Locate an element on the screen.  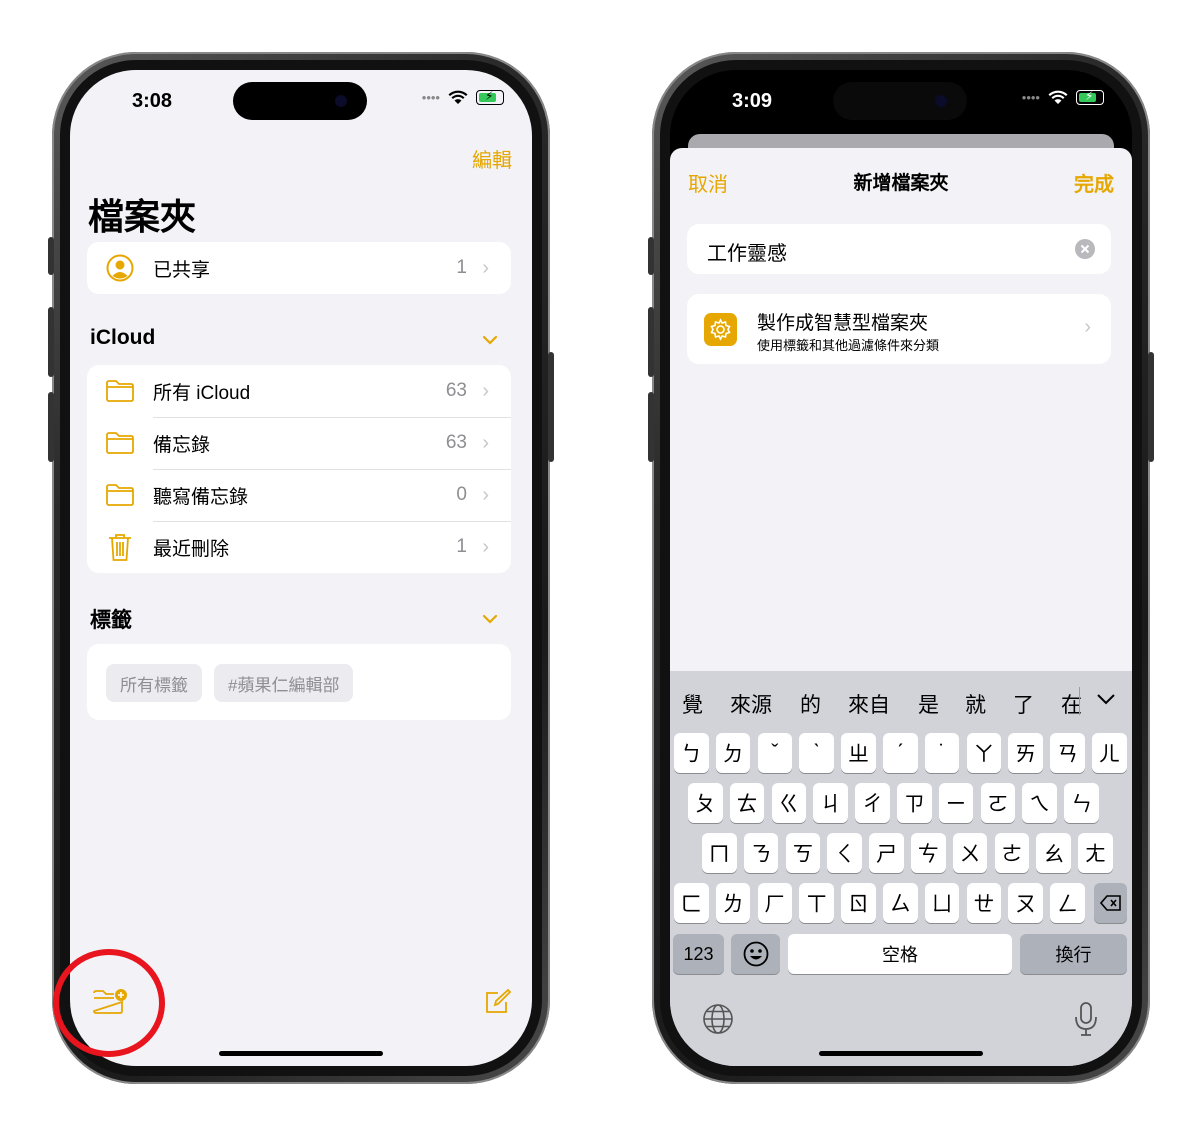
status-time: 3:08 is located at coordinates (152, 101).